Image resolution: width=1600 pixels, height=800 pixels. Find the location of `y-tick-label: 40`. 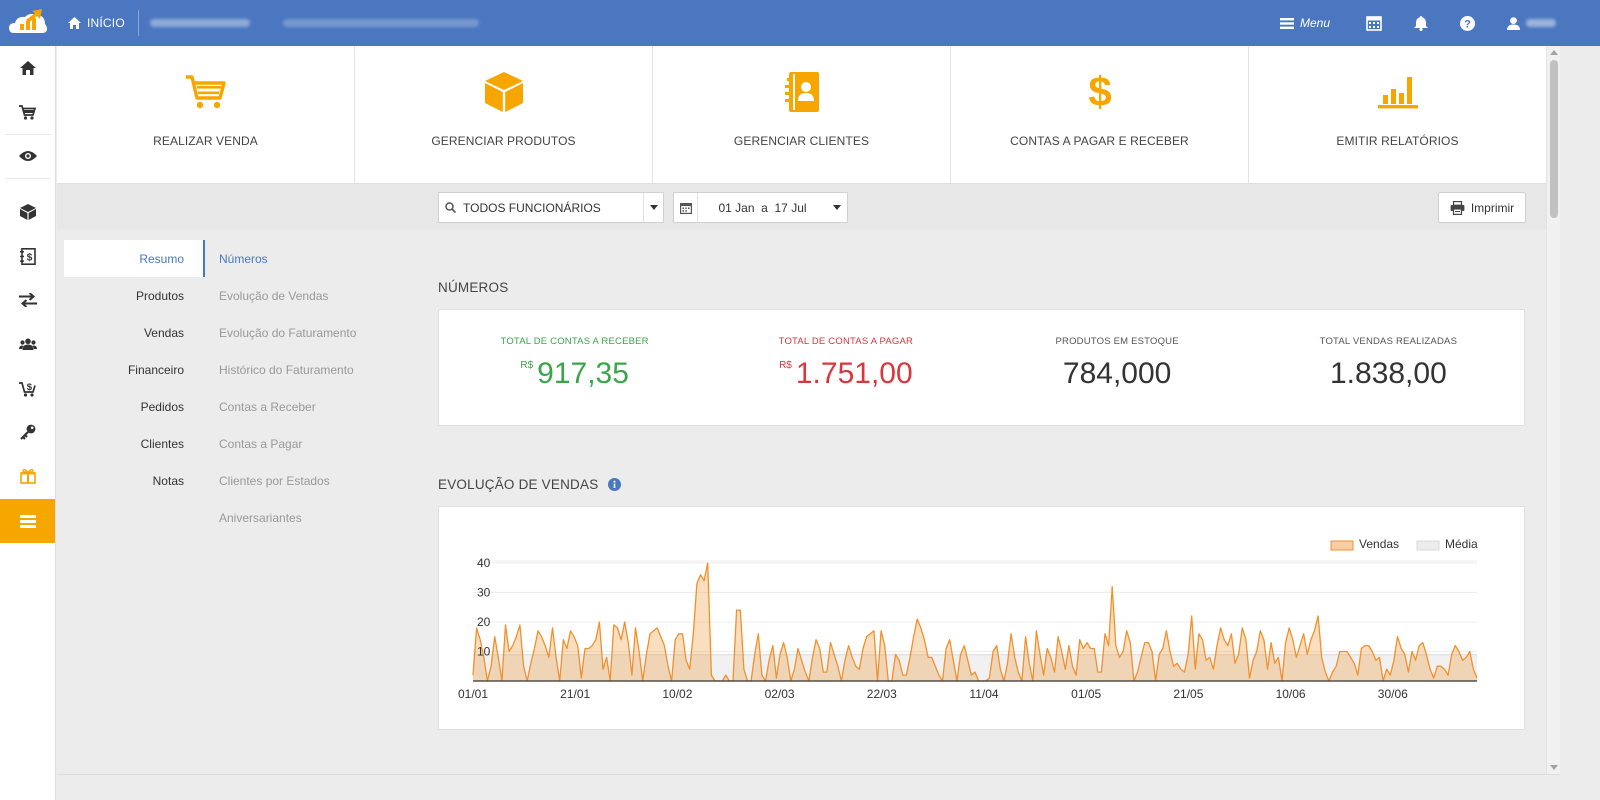

y-tick-label: 40 is located at coordinates (484, 563).